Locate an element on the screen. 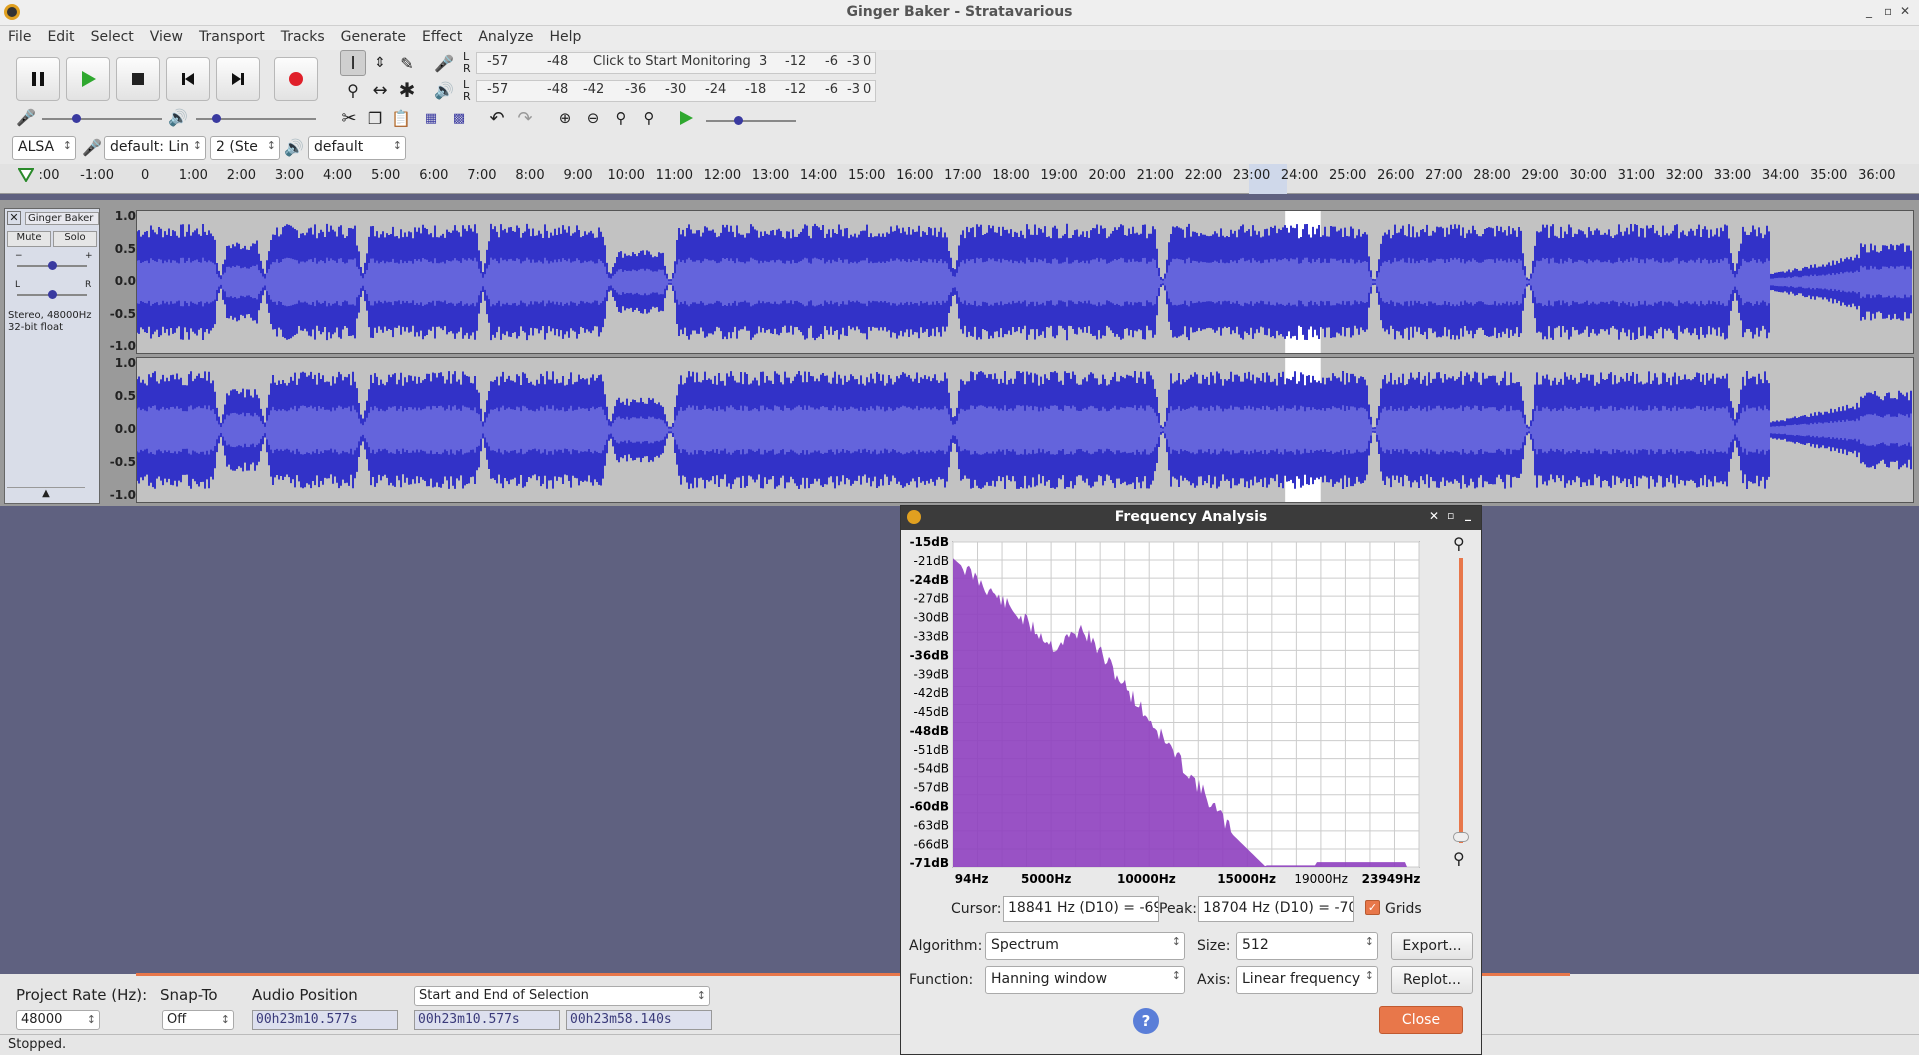 Image resolution: width=1919 pixels, height=1055 pixels. zoom-out-button: ⊖ is located at coordinates (593, 118).